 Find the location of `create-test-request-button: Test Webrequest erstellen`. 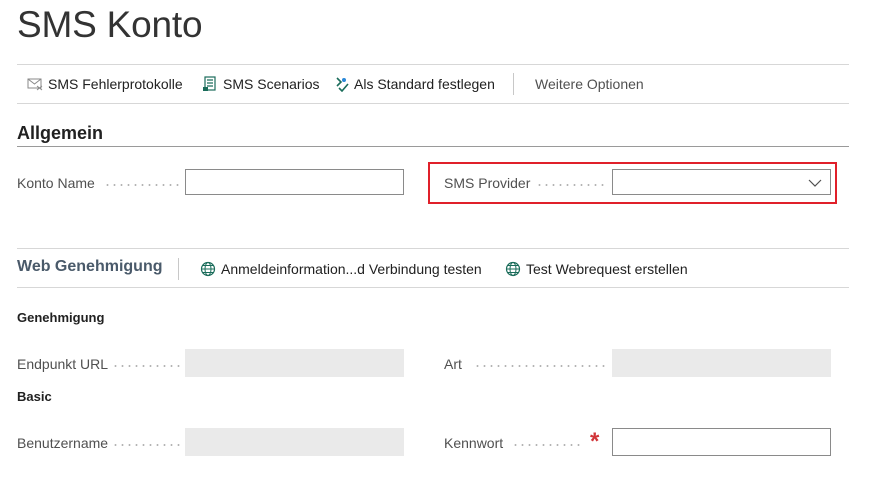

create-test-request-button: Test Webrequest erstellen is located at coordinates (596, 269).